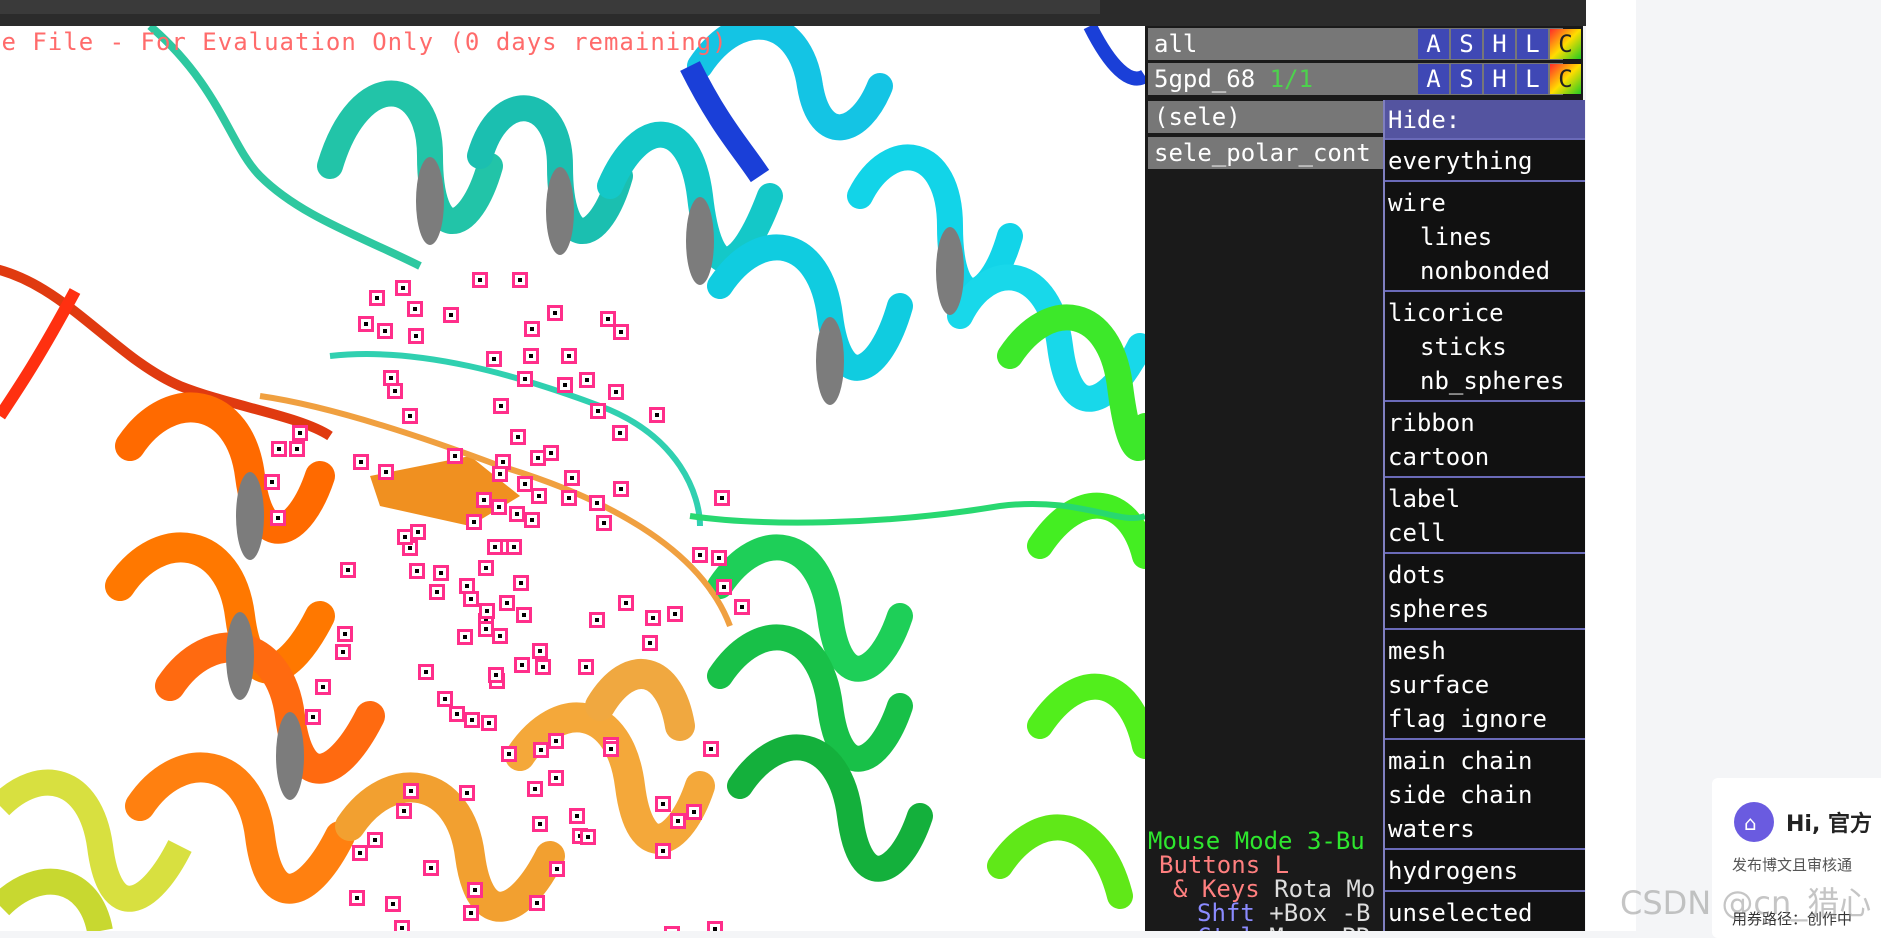 This screenshot has width=1881, height=938. I want to click on menu-header: Hide:, so click(1485, 119).